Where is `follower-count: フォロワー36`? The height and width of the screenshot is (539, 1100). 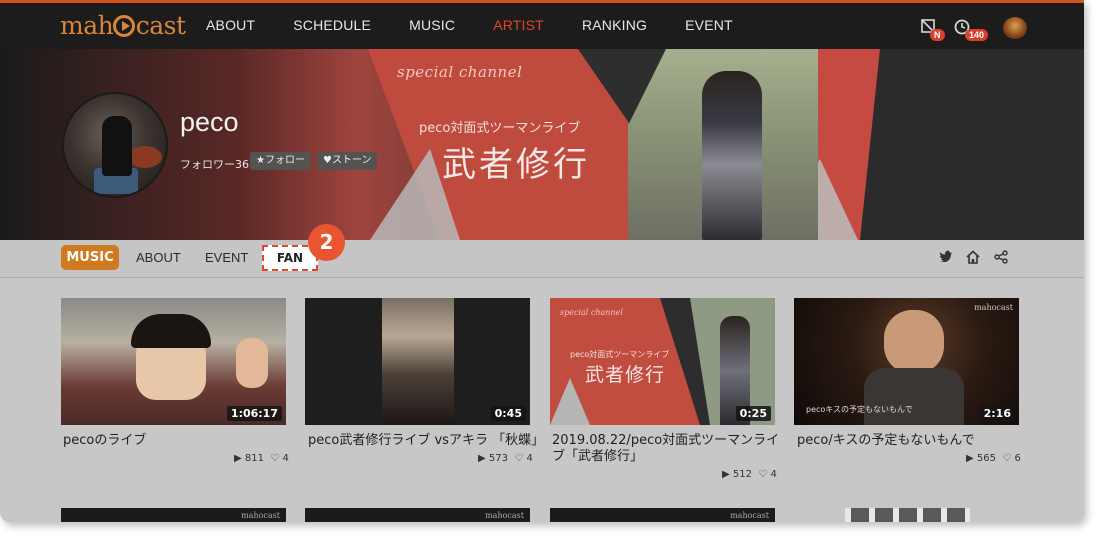
follower-count: フォロワー36 is located at coordinates (214, 164).